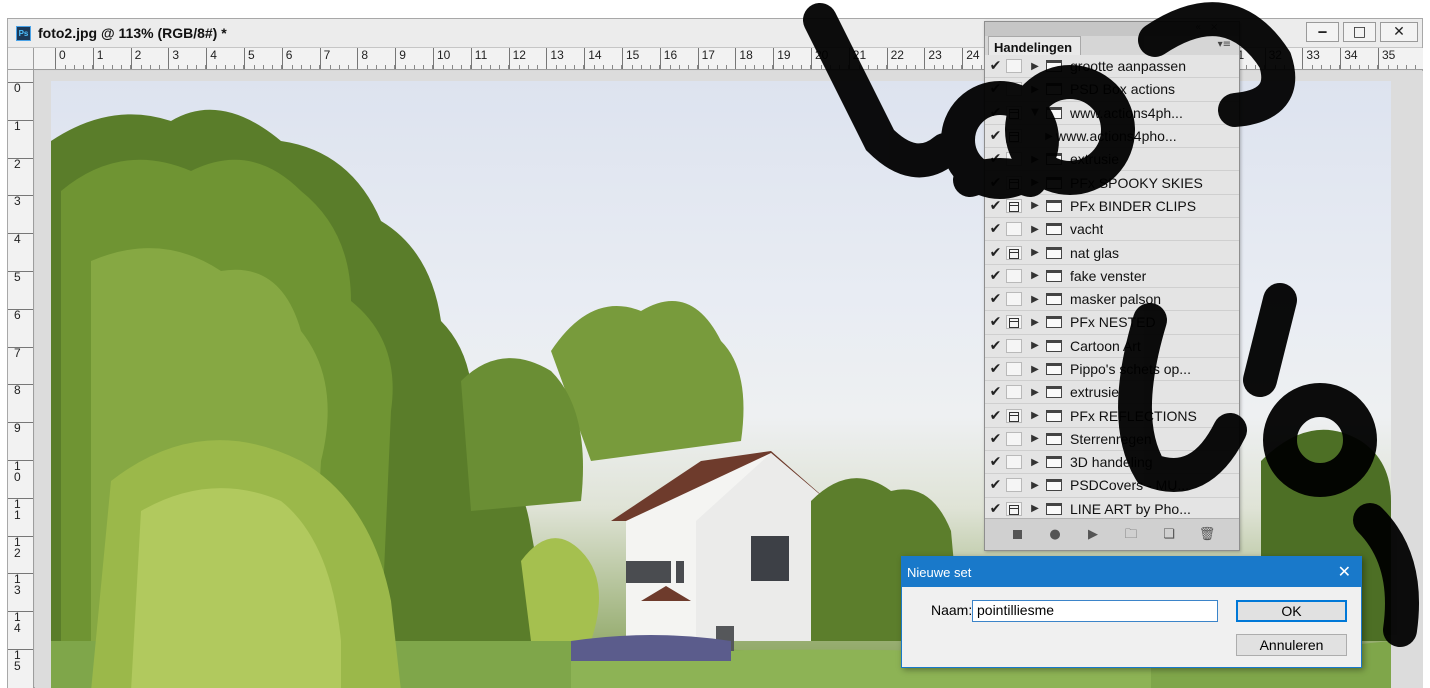  I want to click on new-action-icon: ❏, so click(1169, 534).